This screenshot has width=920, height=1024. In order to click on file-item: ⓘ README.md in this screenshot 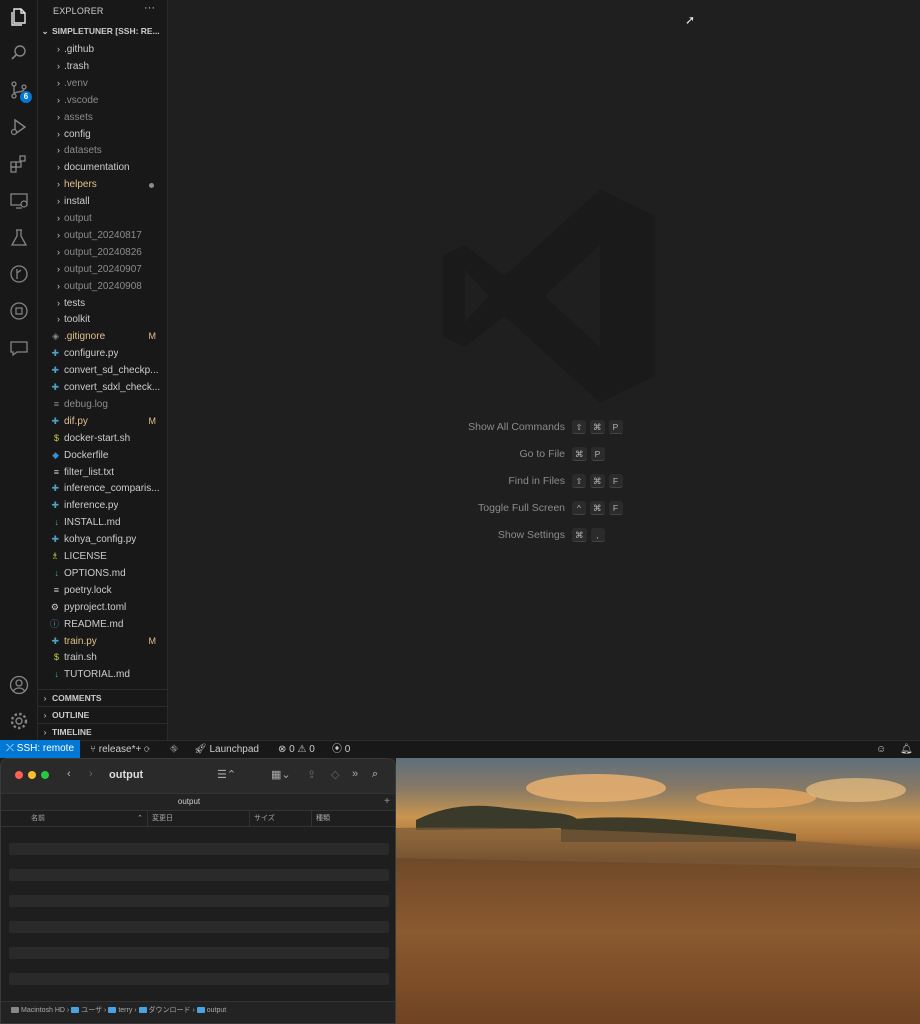, I will do `click(102, 624)`.